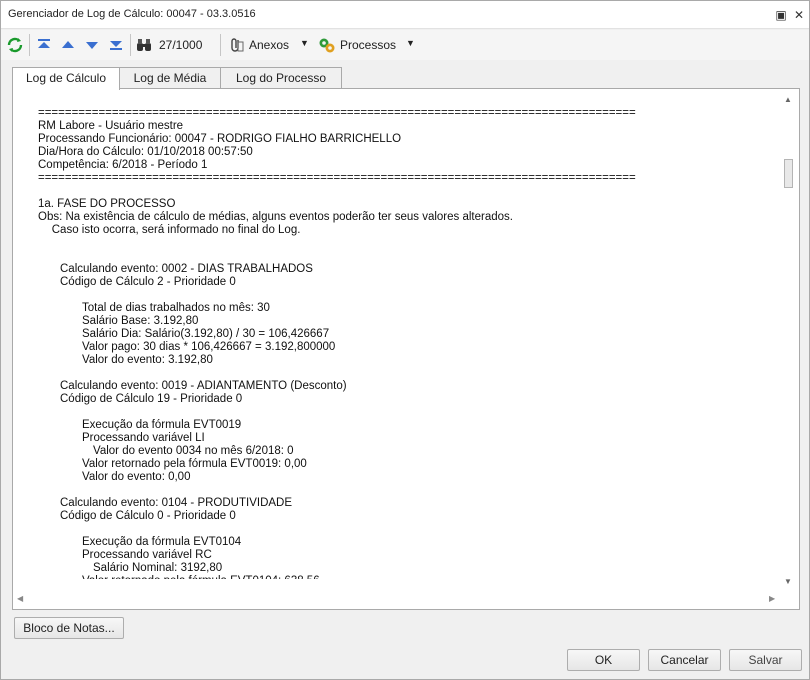 This screenshot has width=810, height=680. What do you see at coordinates (107, 204) in the screenshot?
I see `log-line: 1a. FASE DO PROCESSO` at bounding box center [107, 204].